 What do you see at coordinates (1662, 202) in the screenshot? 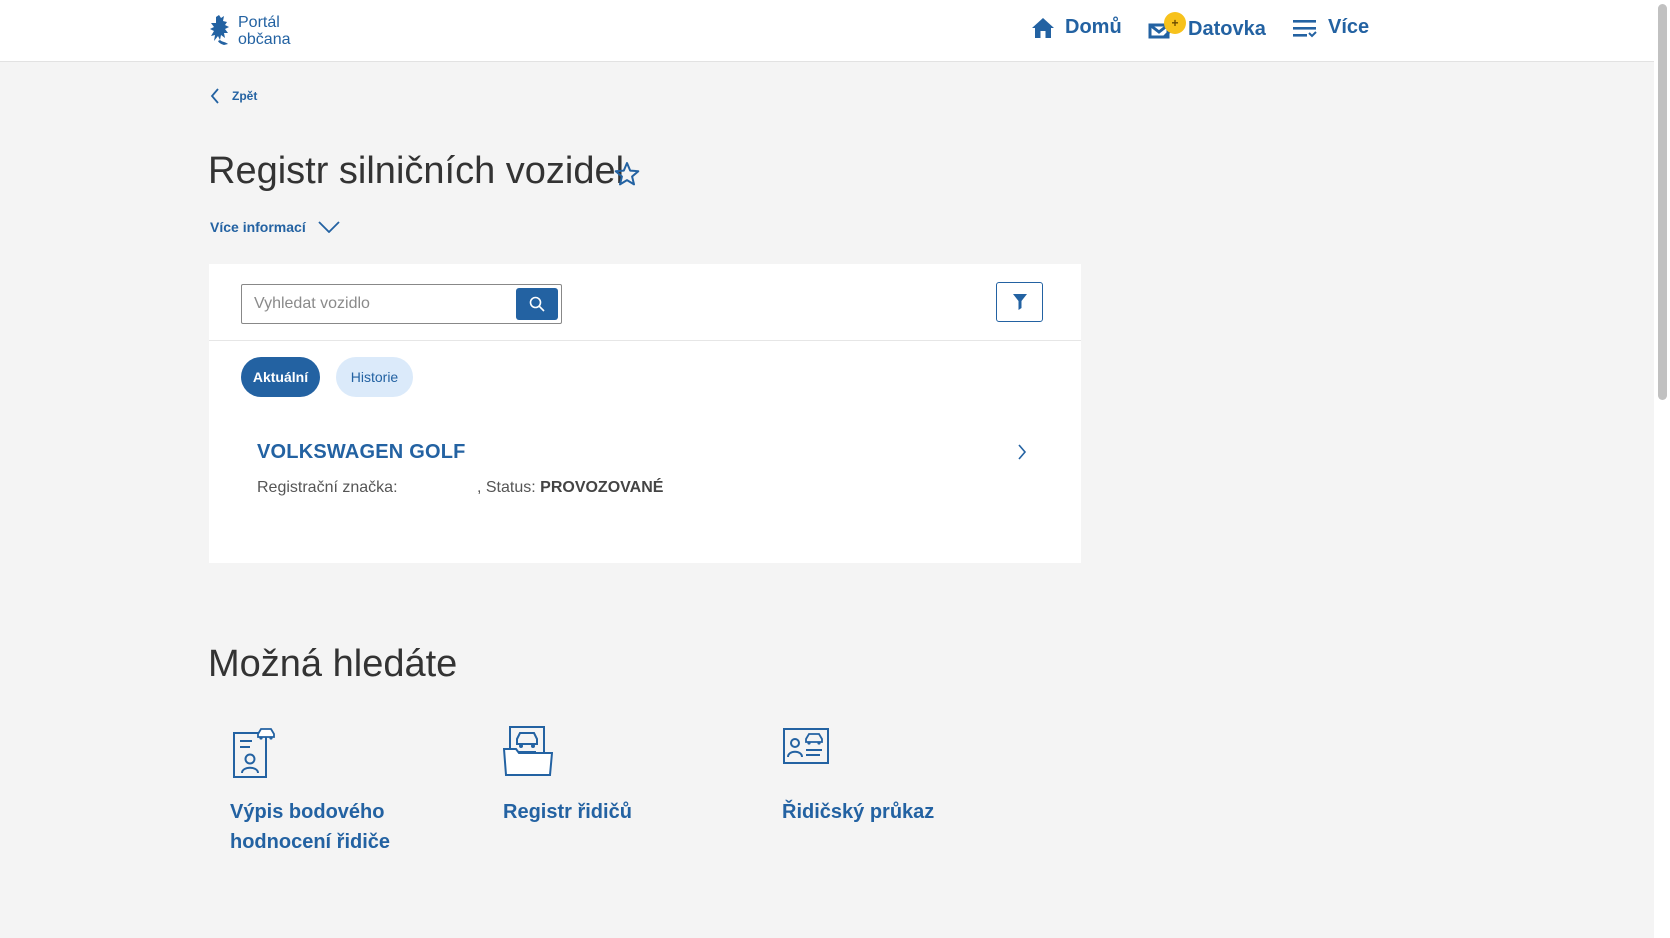
I see `scrollbar-thumb` at bounding box center [1662, 202].